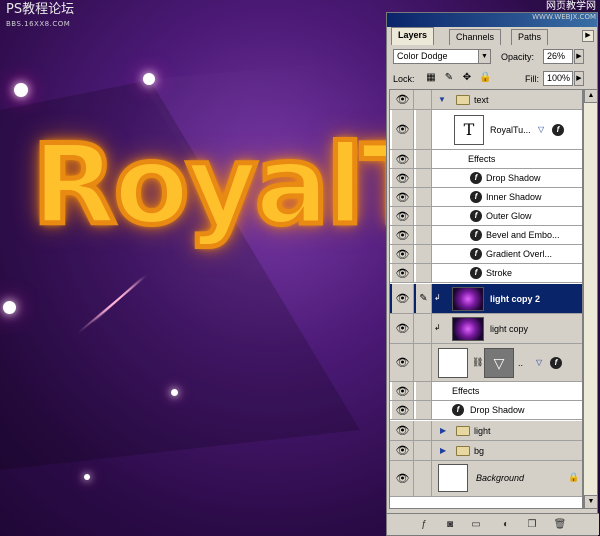 The height and width of the screenshot is (536, 600). What do you see at coordinates (450, 525) in the screenshot?
I see `add-mask-icon: ◙` at bounding box center [450, 525].